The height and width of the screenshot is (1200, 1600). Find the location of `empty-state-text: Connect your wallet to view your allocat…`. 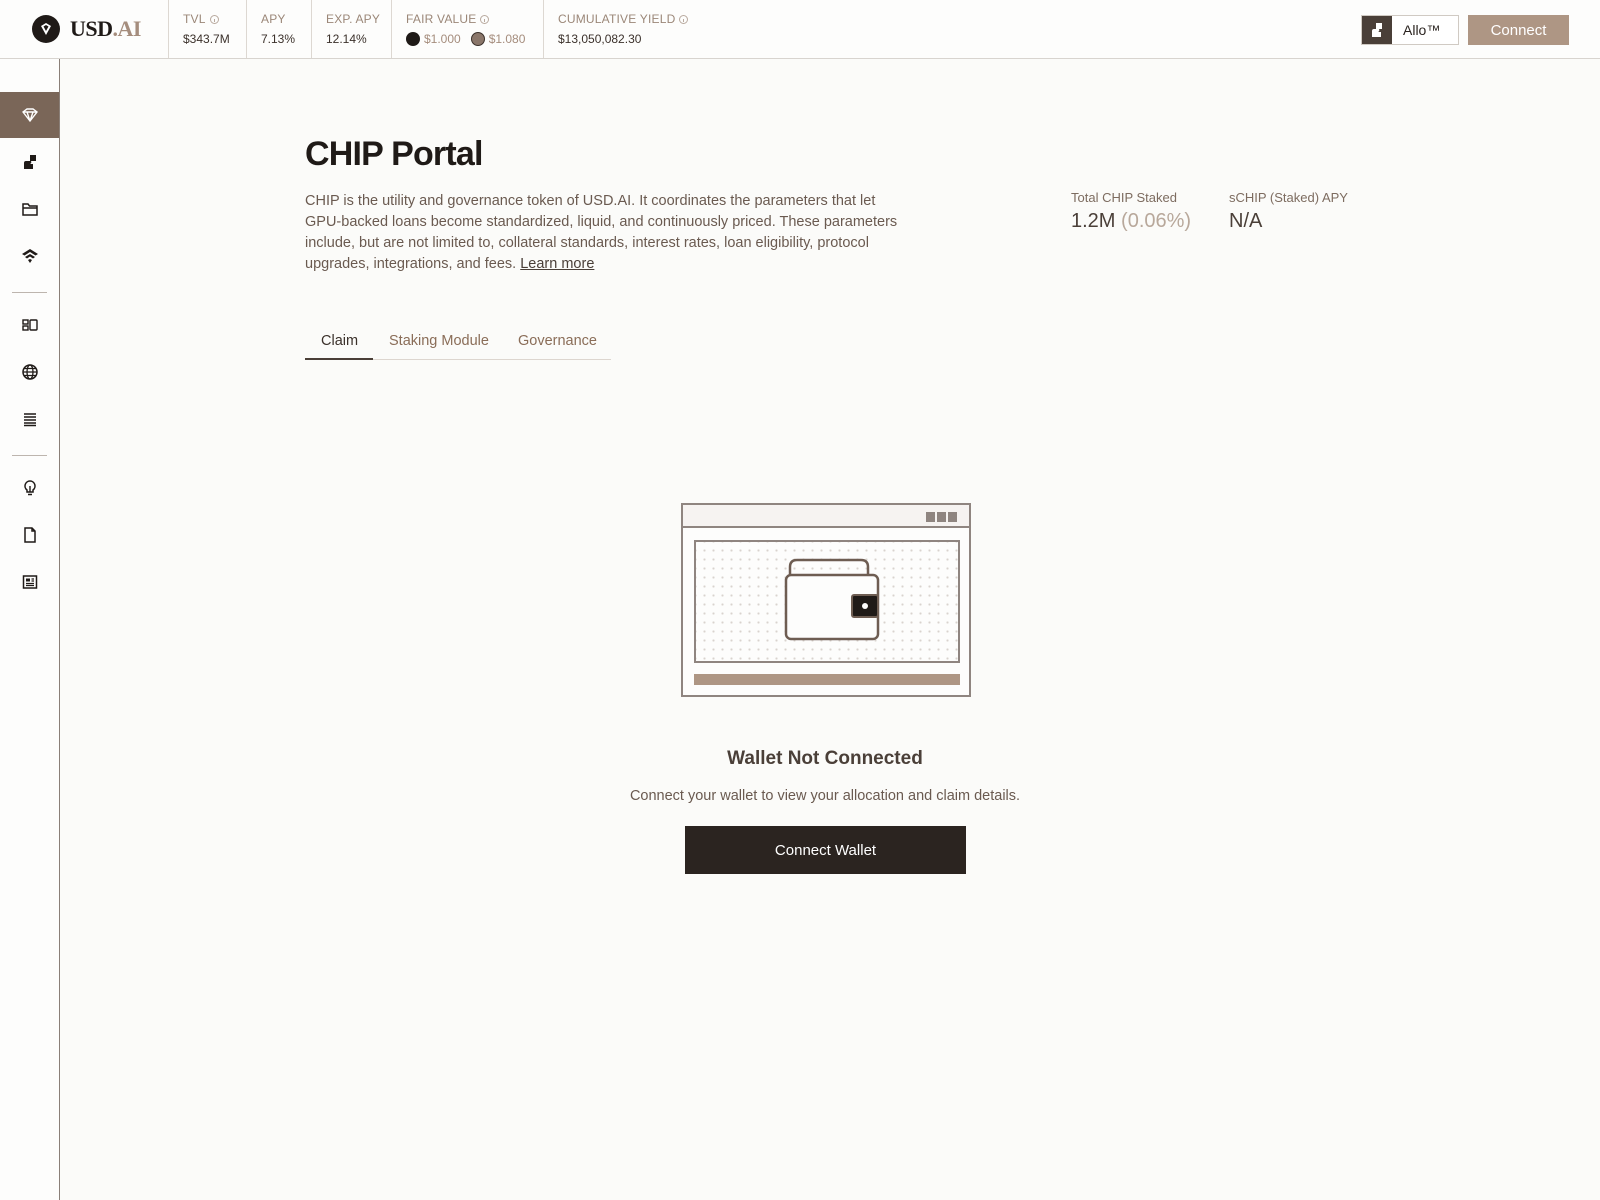

empty-state-text: Connect your wallet to view your allocat… is located at coordinates (825, 796).